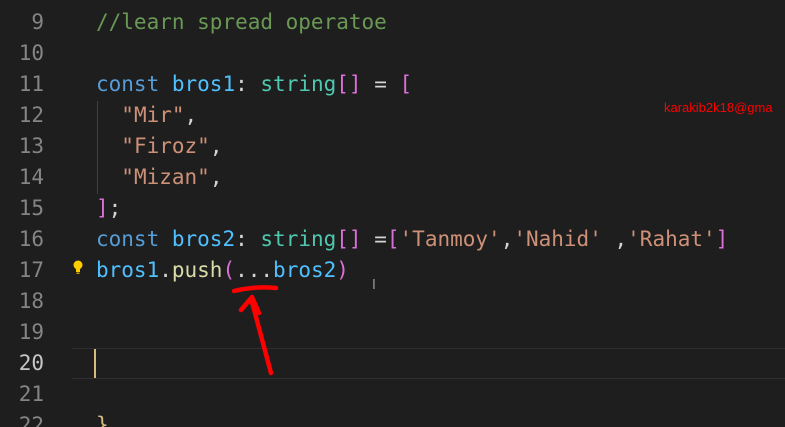 Image resolution: width=785 pixels, height=427 pixels. I want to click on arrow-head, so click(250, 305).